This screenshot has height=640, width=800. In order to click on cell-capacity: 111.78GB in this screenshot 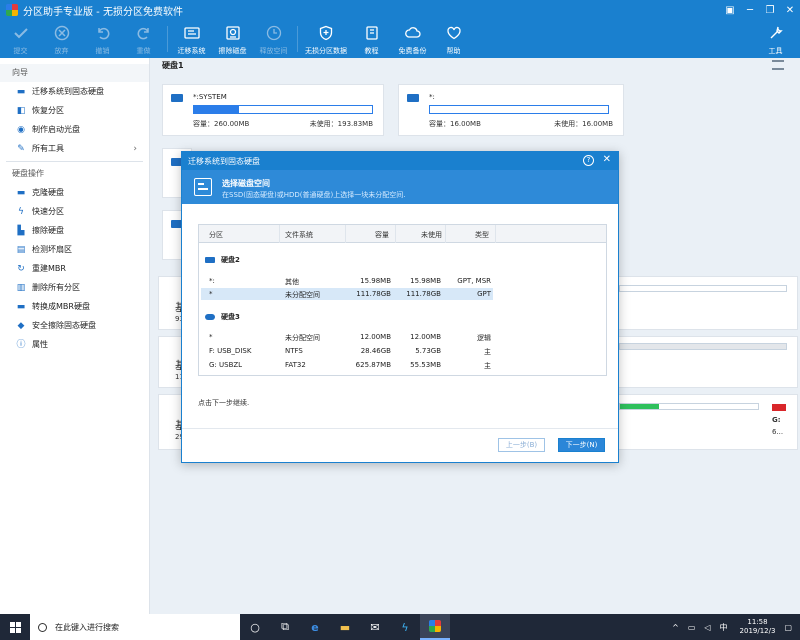, I will do `click(373, 294)`.